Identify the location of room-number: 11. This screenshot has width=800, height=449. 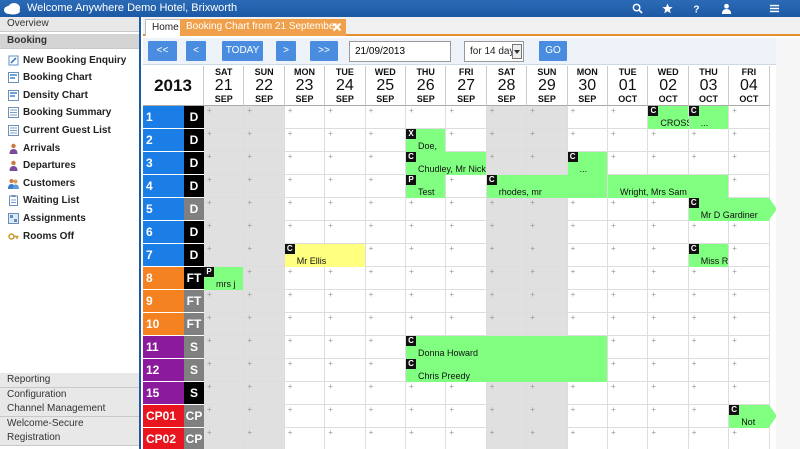
(163, 347).